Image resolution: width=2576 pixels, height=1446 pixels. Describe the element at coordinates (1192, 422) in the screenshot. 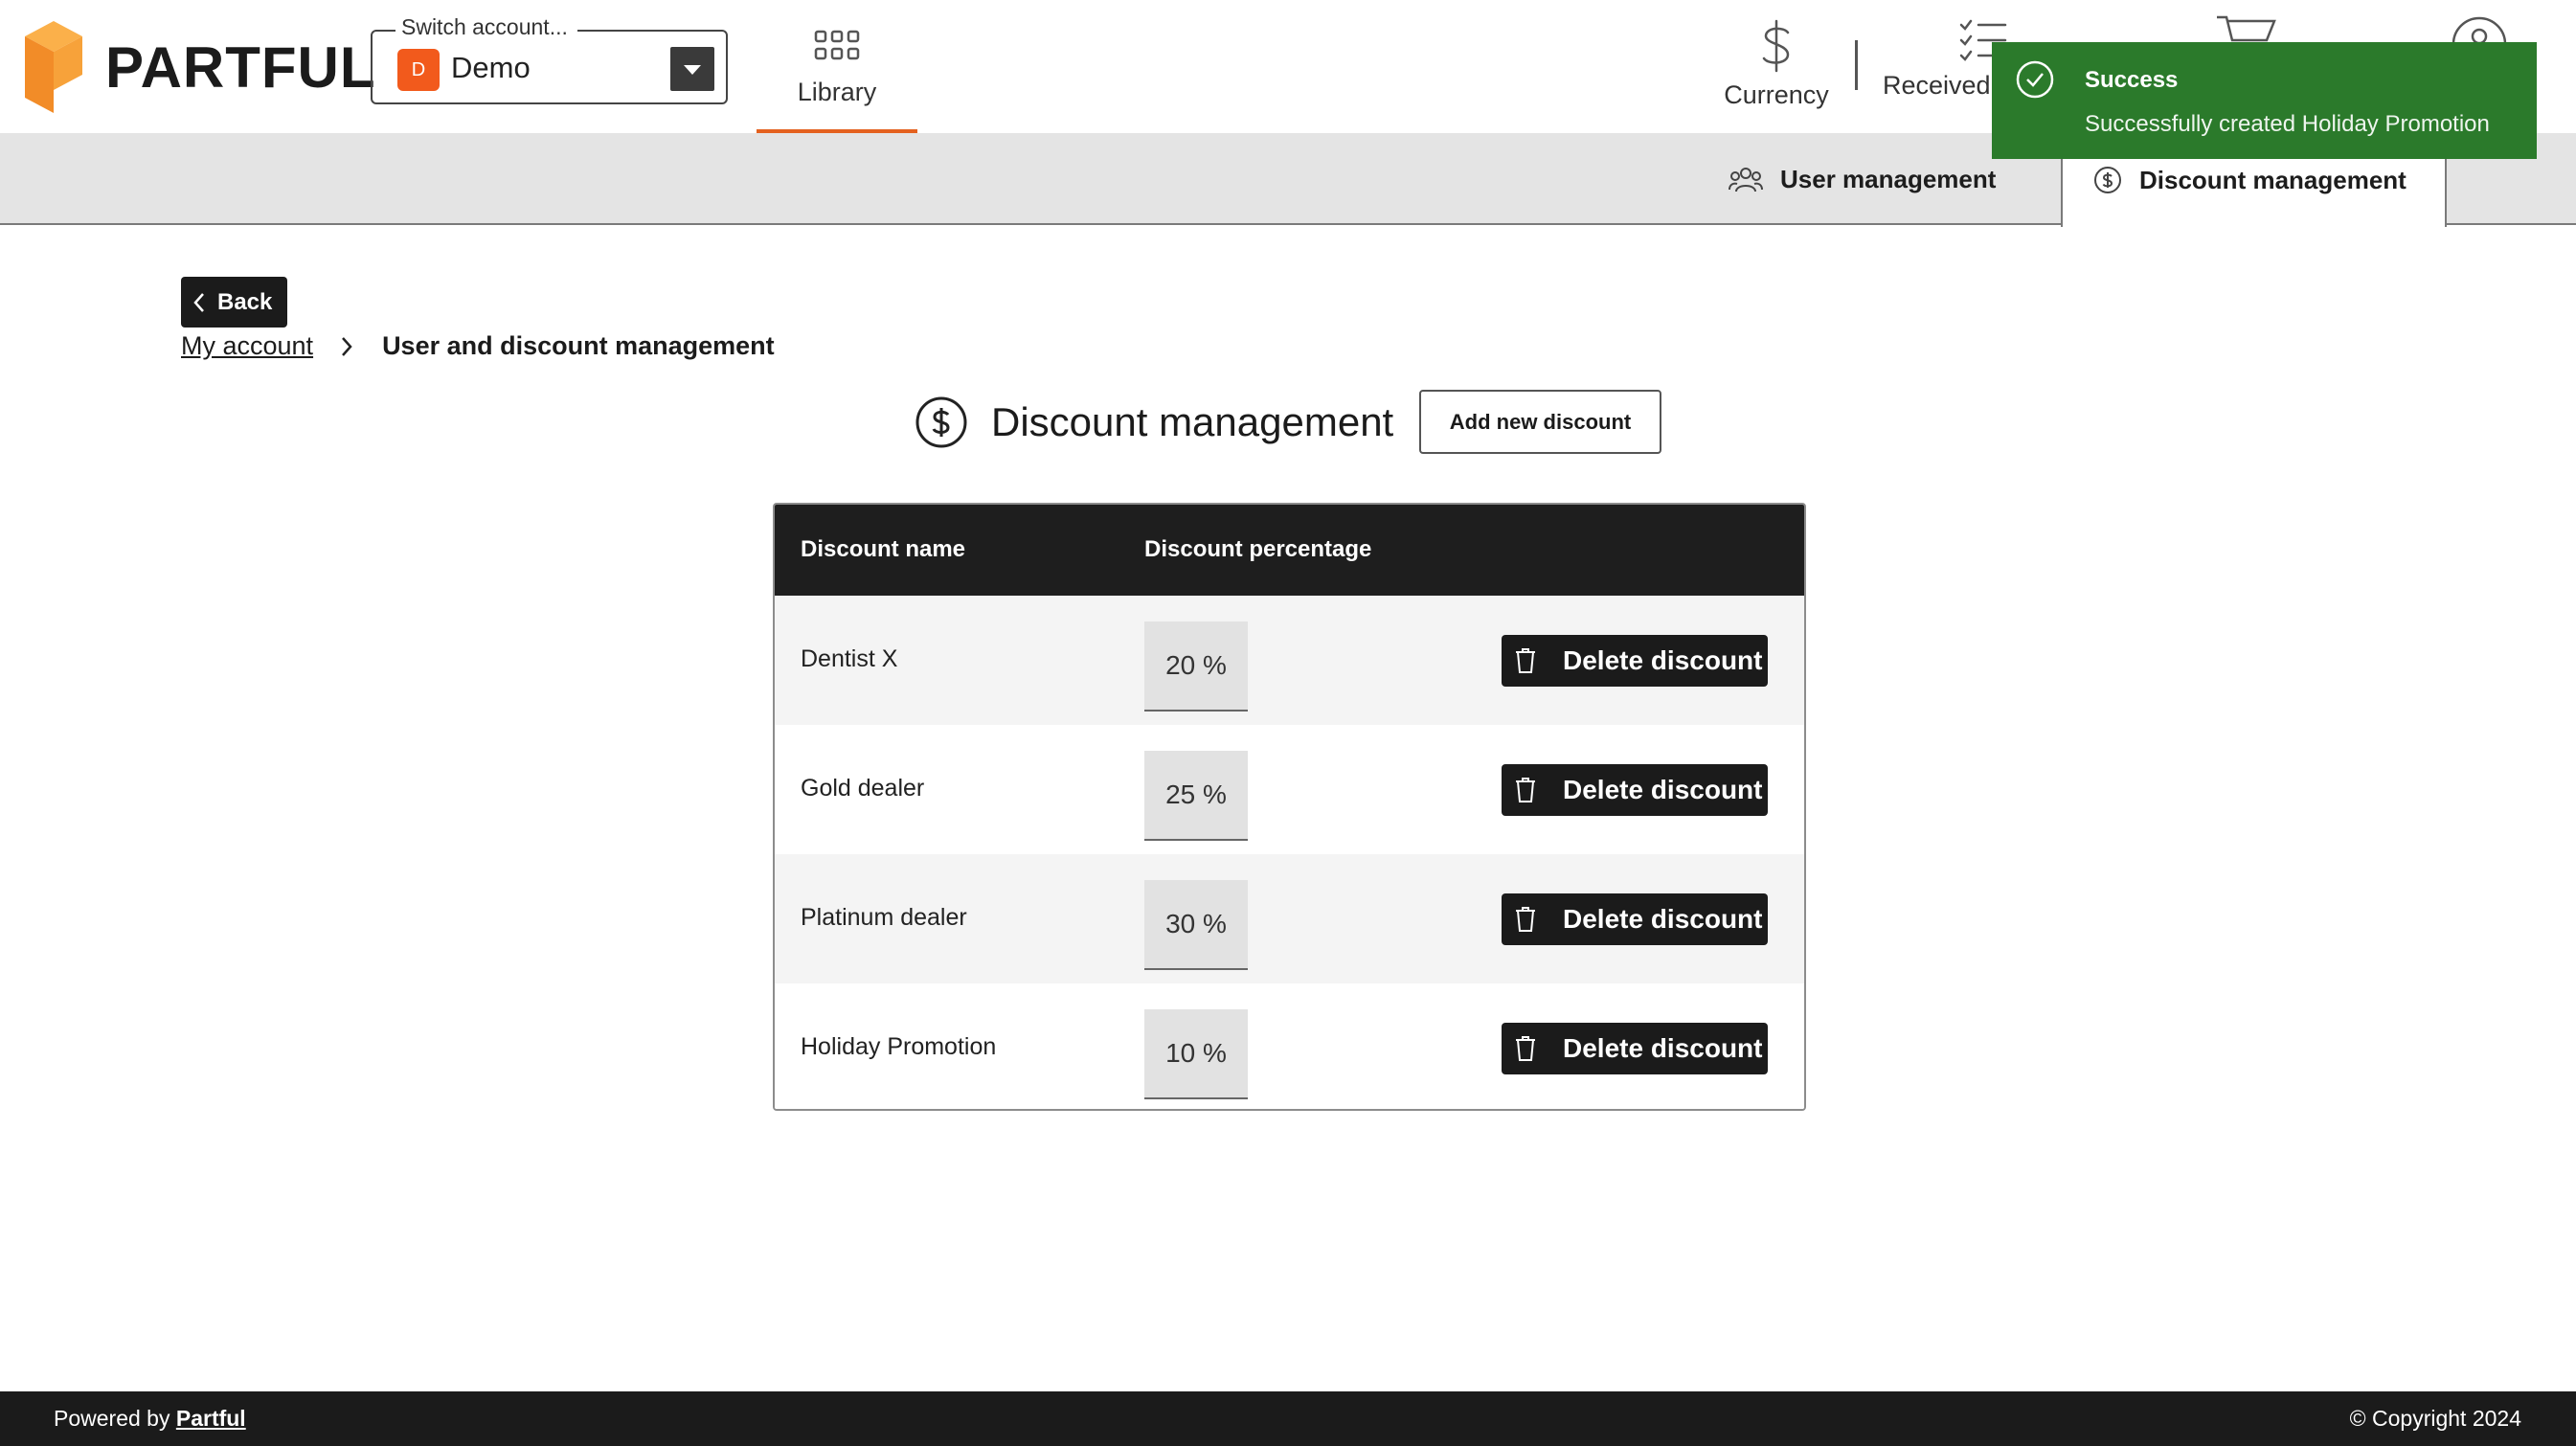

I see `page-title: Discount management` at that location.